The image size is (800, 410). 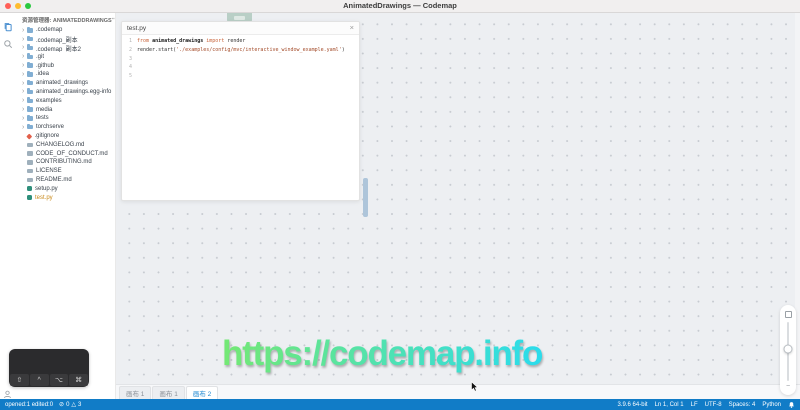 I want to click on scroll-indicator, so click(x=365, y=197).